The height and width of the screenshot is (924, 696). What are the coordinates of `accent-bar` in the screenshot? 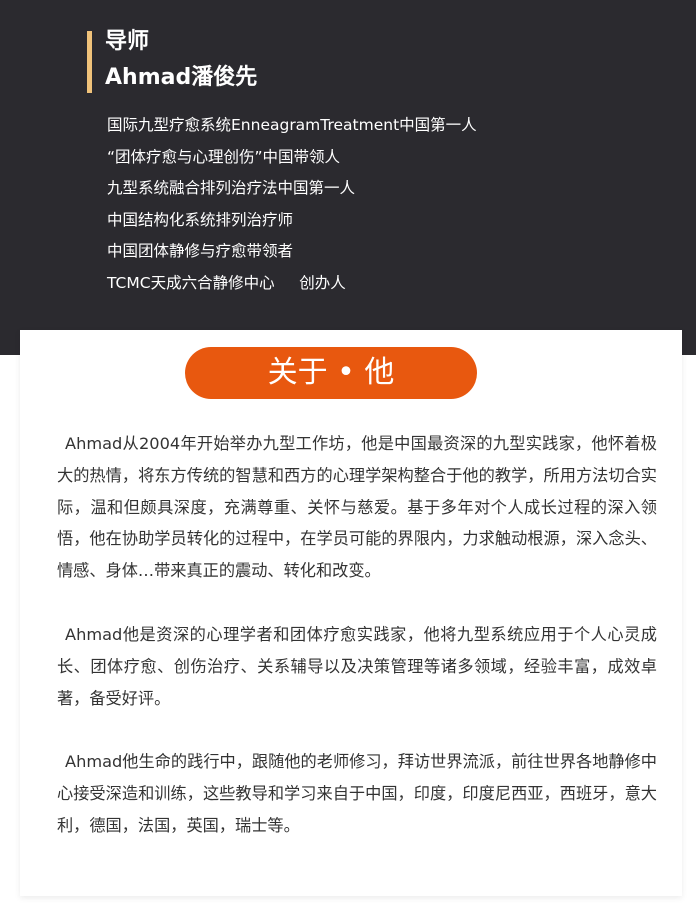 It's located at (89, 62).